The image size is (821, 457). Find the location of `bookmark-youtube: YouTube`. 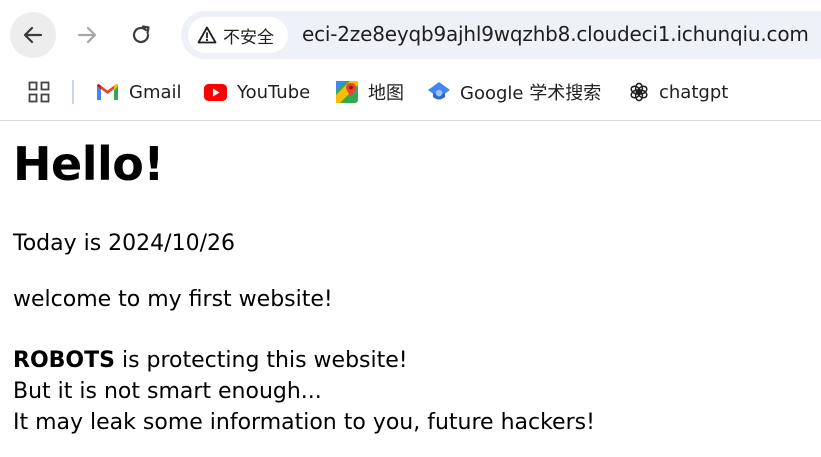

bookmark-youtube: YouTube is located at coordinates (257, 92).